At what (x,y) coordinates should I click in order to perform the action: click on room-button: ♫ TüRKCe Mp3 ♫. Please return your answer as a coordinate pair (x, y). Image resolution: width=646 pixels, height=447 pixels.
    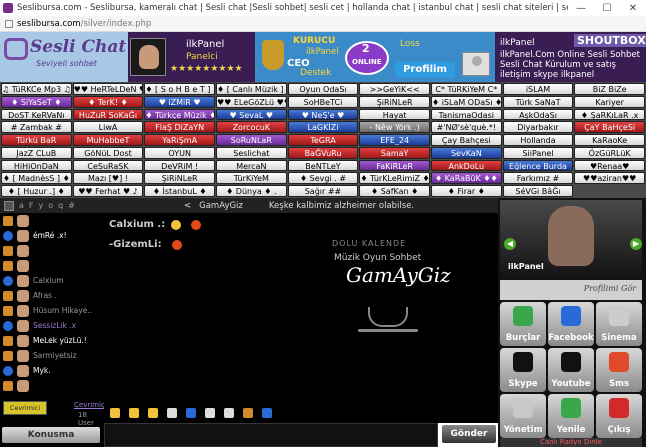
    Looking at the image, I should click on (36, 89).